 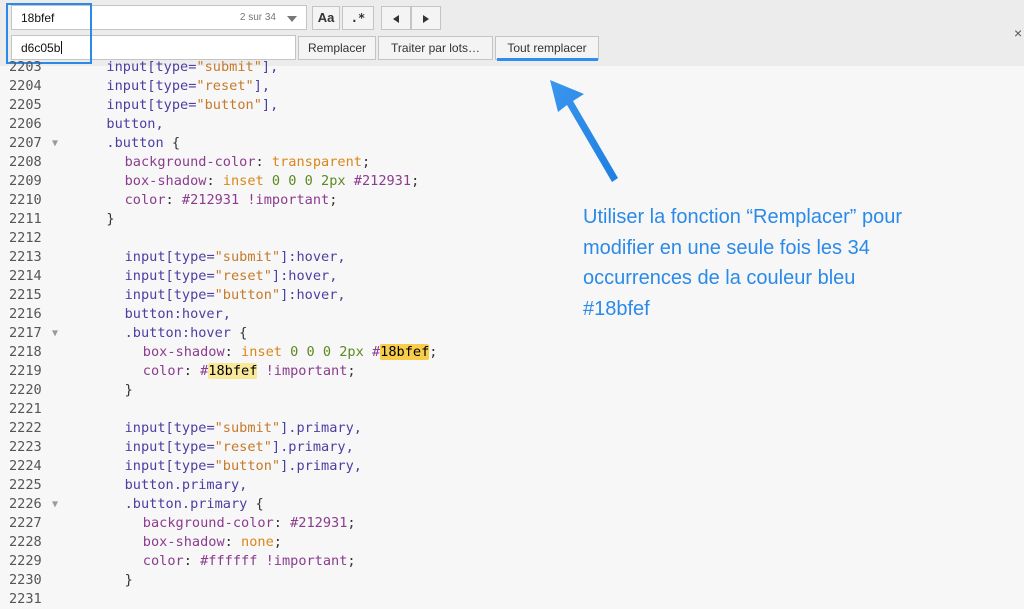 I want to click on code-text: input[type="button"]:hover,, so click(x=235, y=295).